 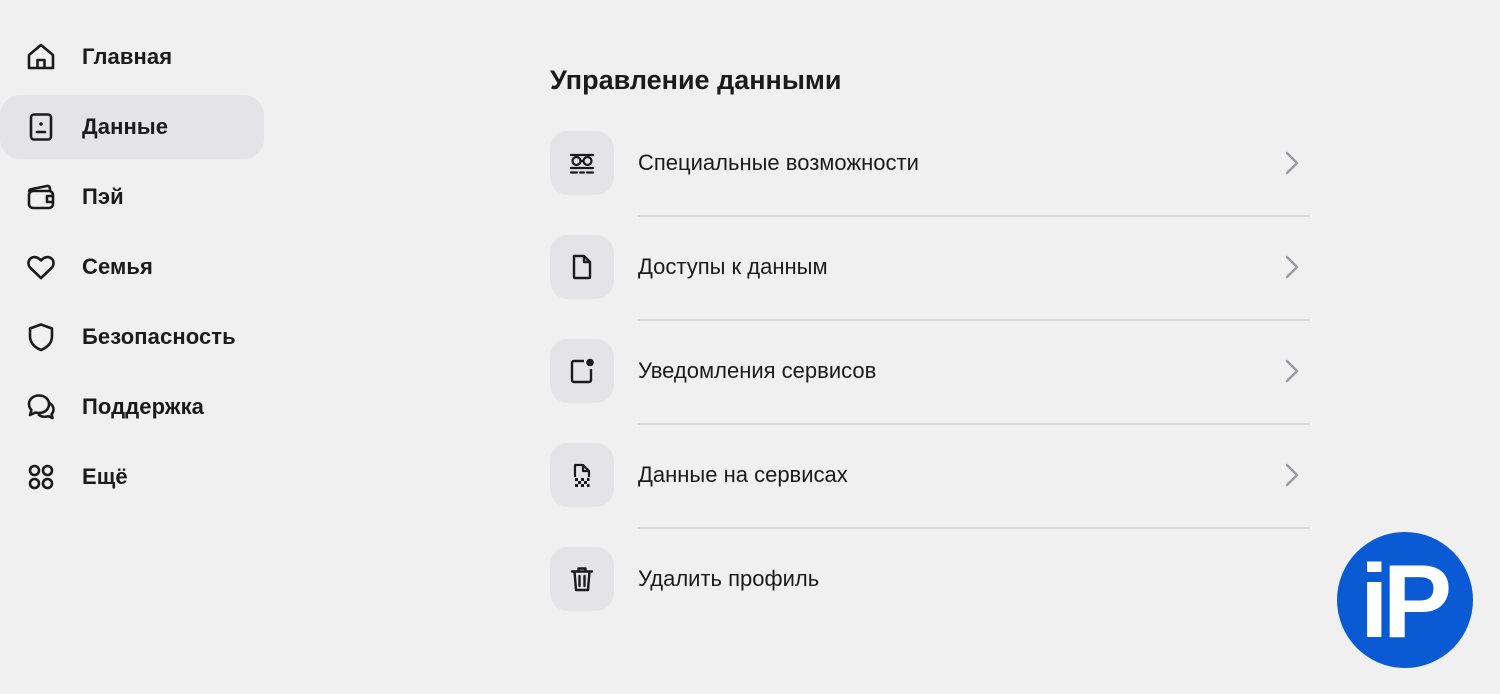 What do you see at coordinates (41, 477) in the screenshot?
I see `grid-dots-icon` at bounding box center [41, 477].